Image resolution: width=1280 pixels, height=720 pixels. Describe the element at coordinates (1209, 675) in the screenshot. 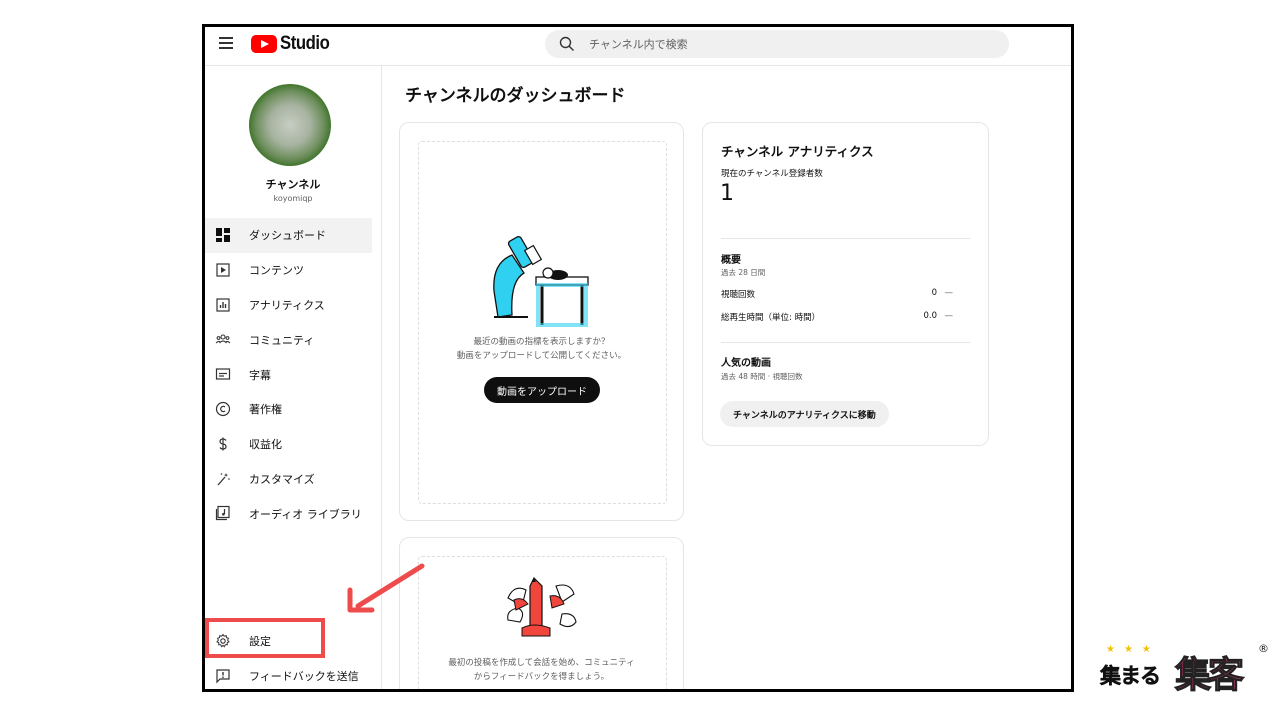

I see `watermark-big-text: 集客` at that location.